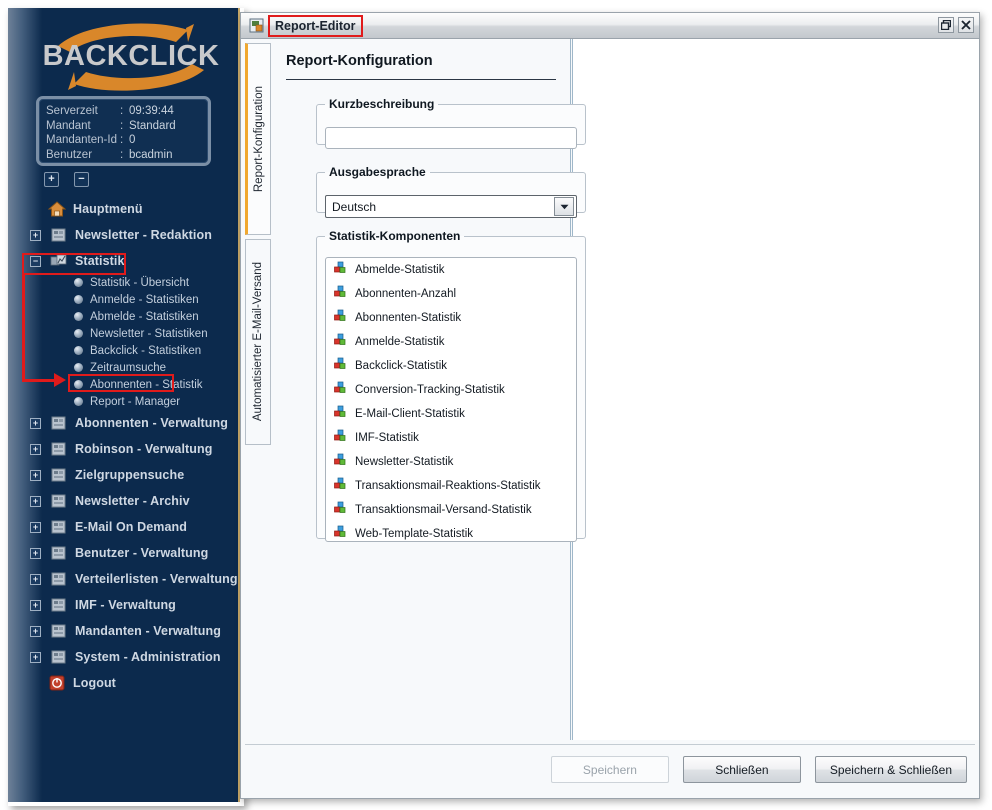 The image size is (992, 810). Describe the element at coordinates (156, 333) in the screenshot. I see `sidebar-subitem-newsletter-statistiken: Newsletter - Statistiken` at that location.